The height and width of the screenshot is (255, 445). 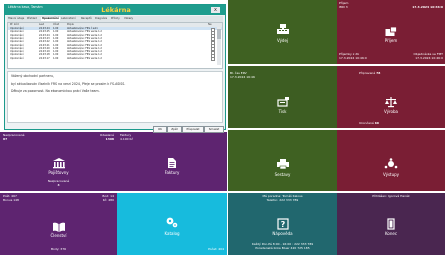 What do you see at coordinates (193, 129) in the screenshot?
I see `forward-button: Přeposlat` at bounding box center [193, 129].